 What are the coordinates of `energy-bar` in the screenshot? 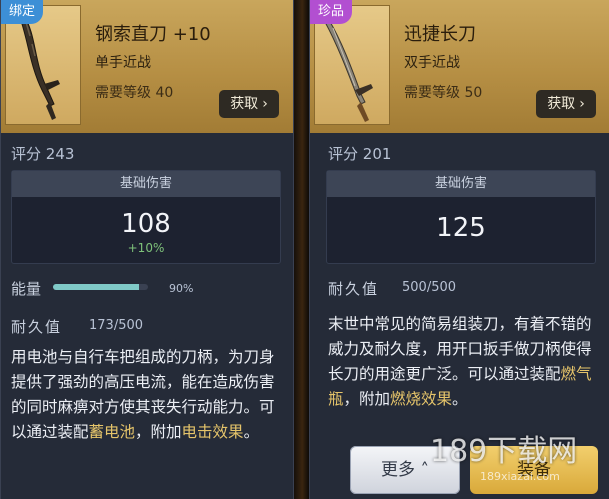 It's located at (100, 287).